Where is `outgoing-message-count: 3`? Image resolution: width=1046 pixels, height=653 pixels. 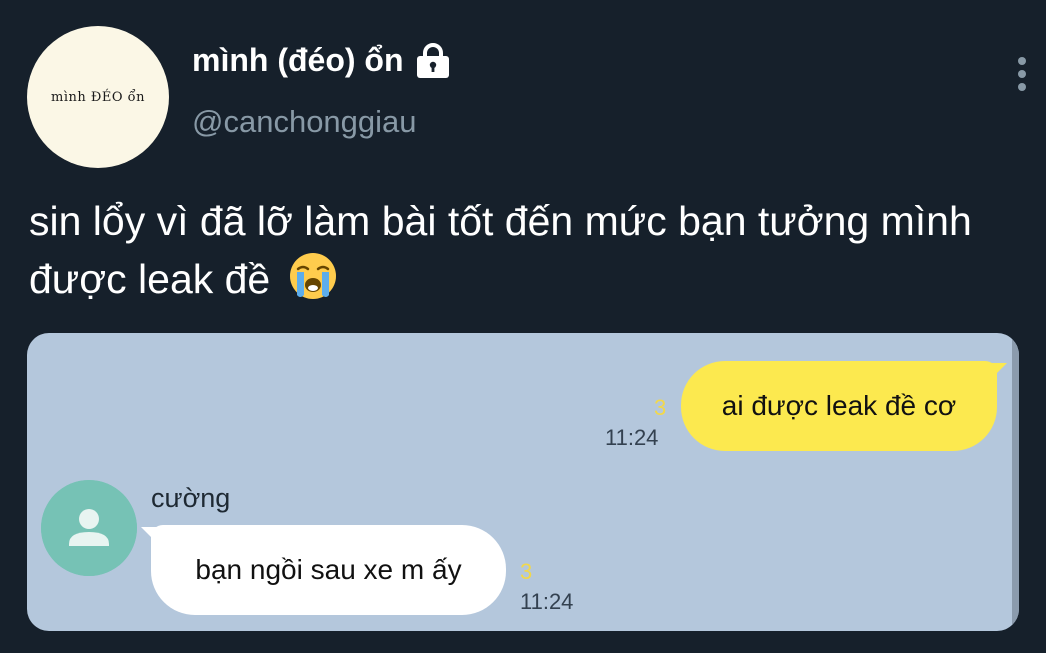 outgoing-message-count: 3 is located at coordinates (660, 407).